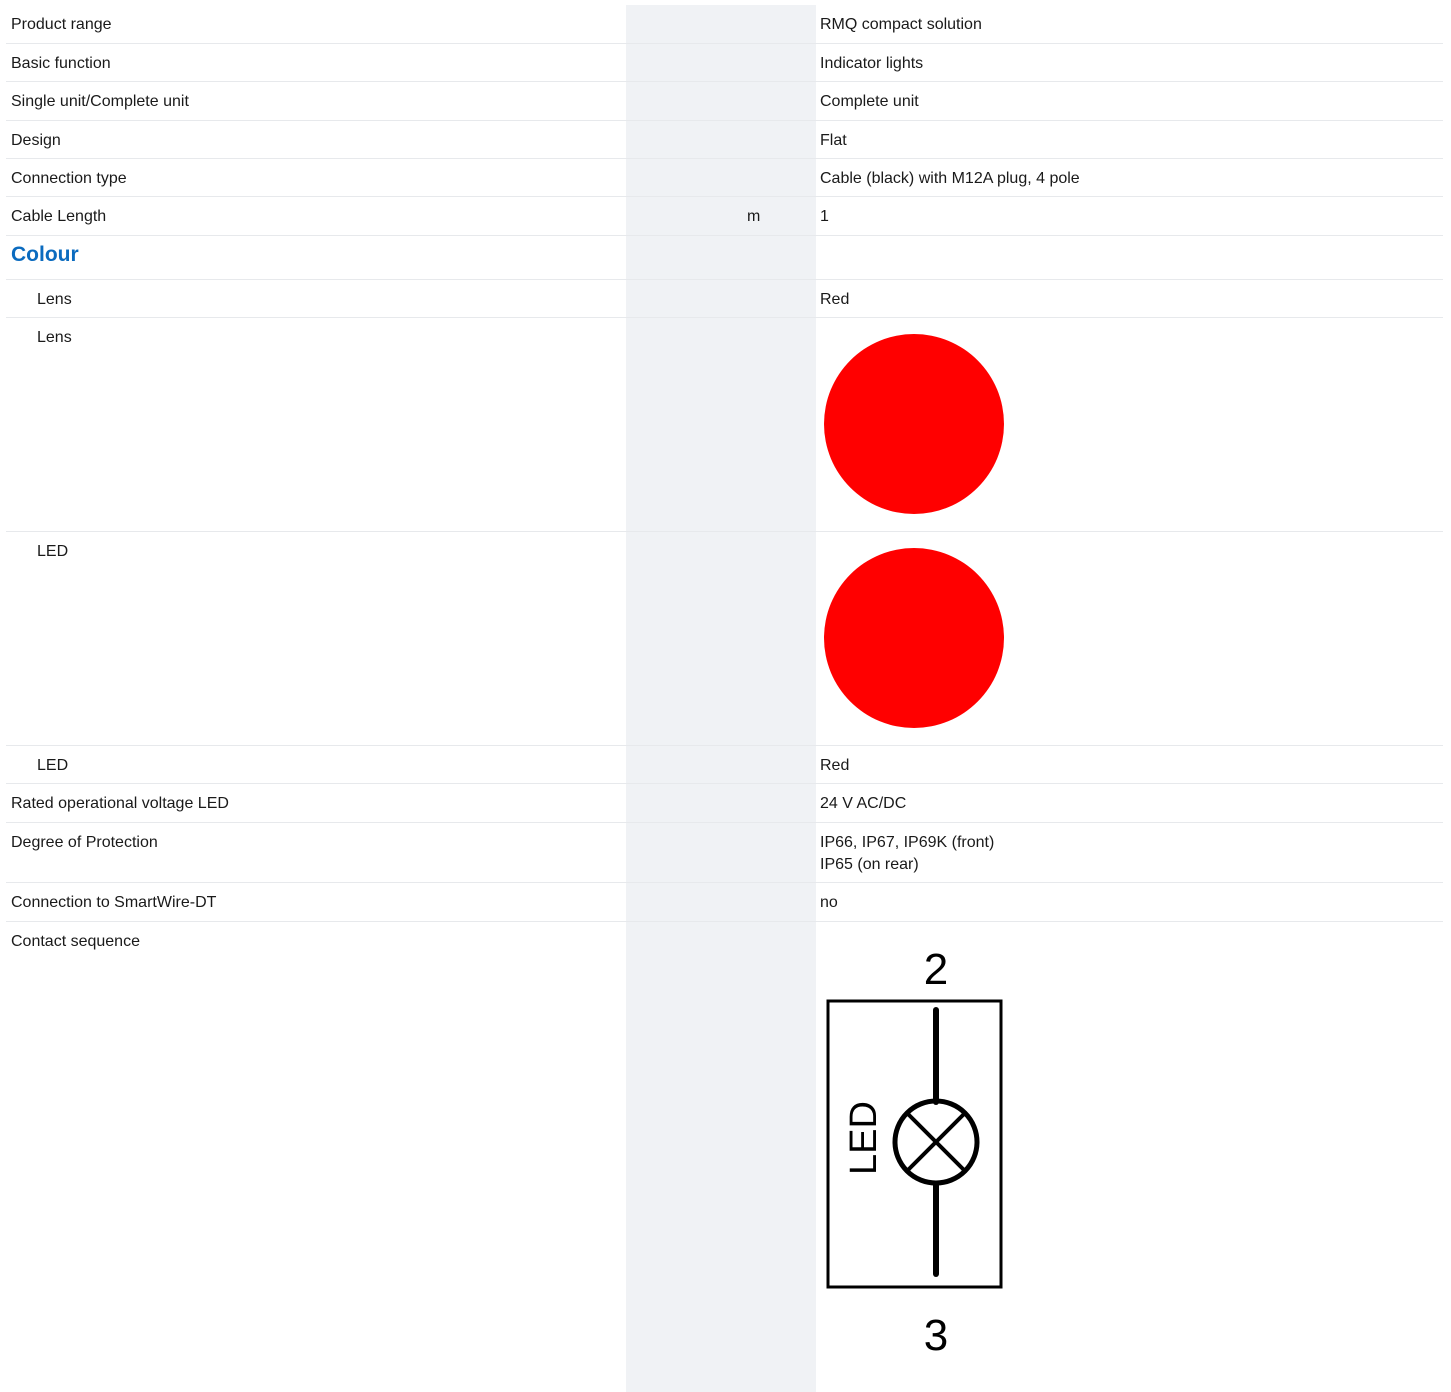 The height and width of the screenshot is (1392, 1451). I want to click on lens-colour-swatch, so click(914, 424).